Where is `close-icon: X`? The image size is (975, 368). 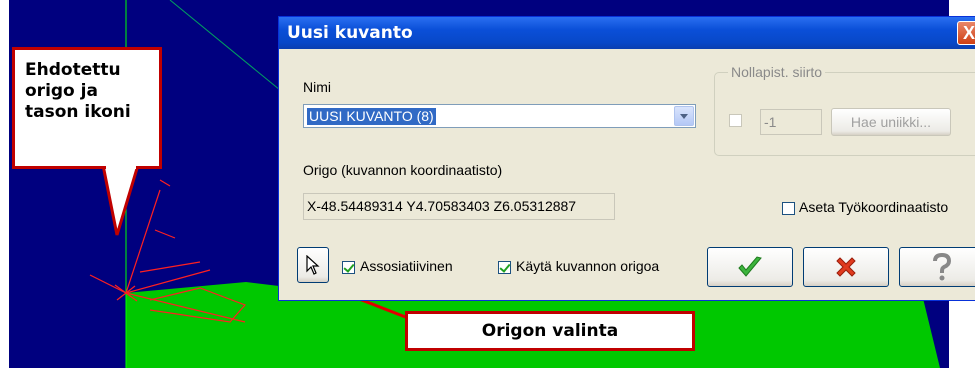
close-icon: X is located at coordinates (968, 33).